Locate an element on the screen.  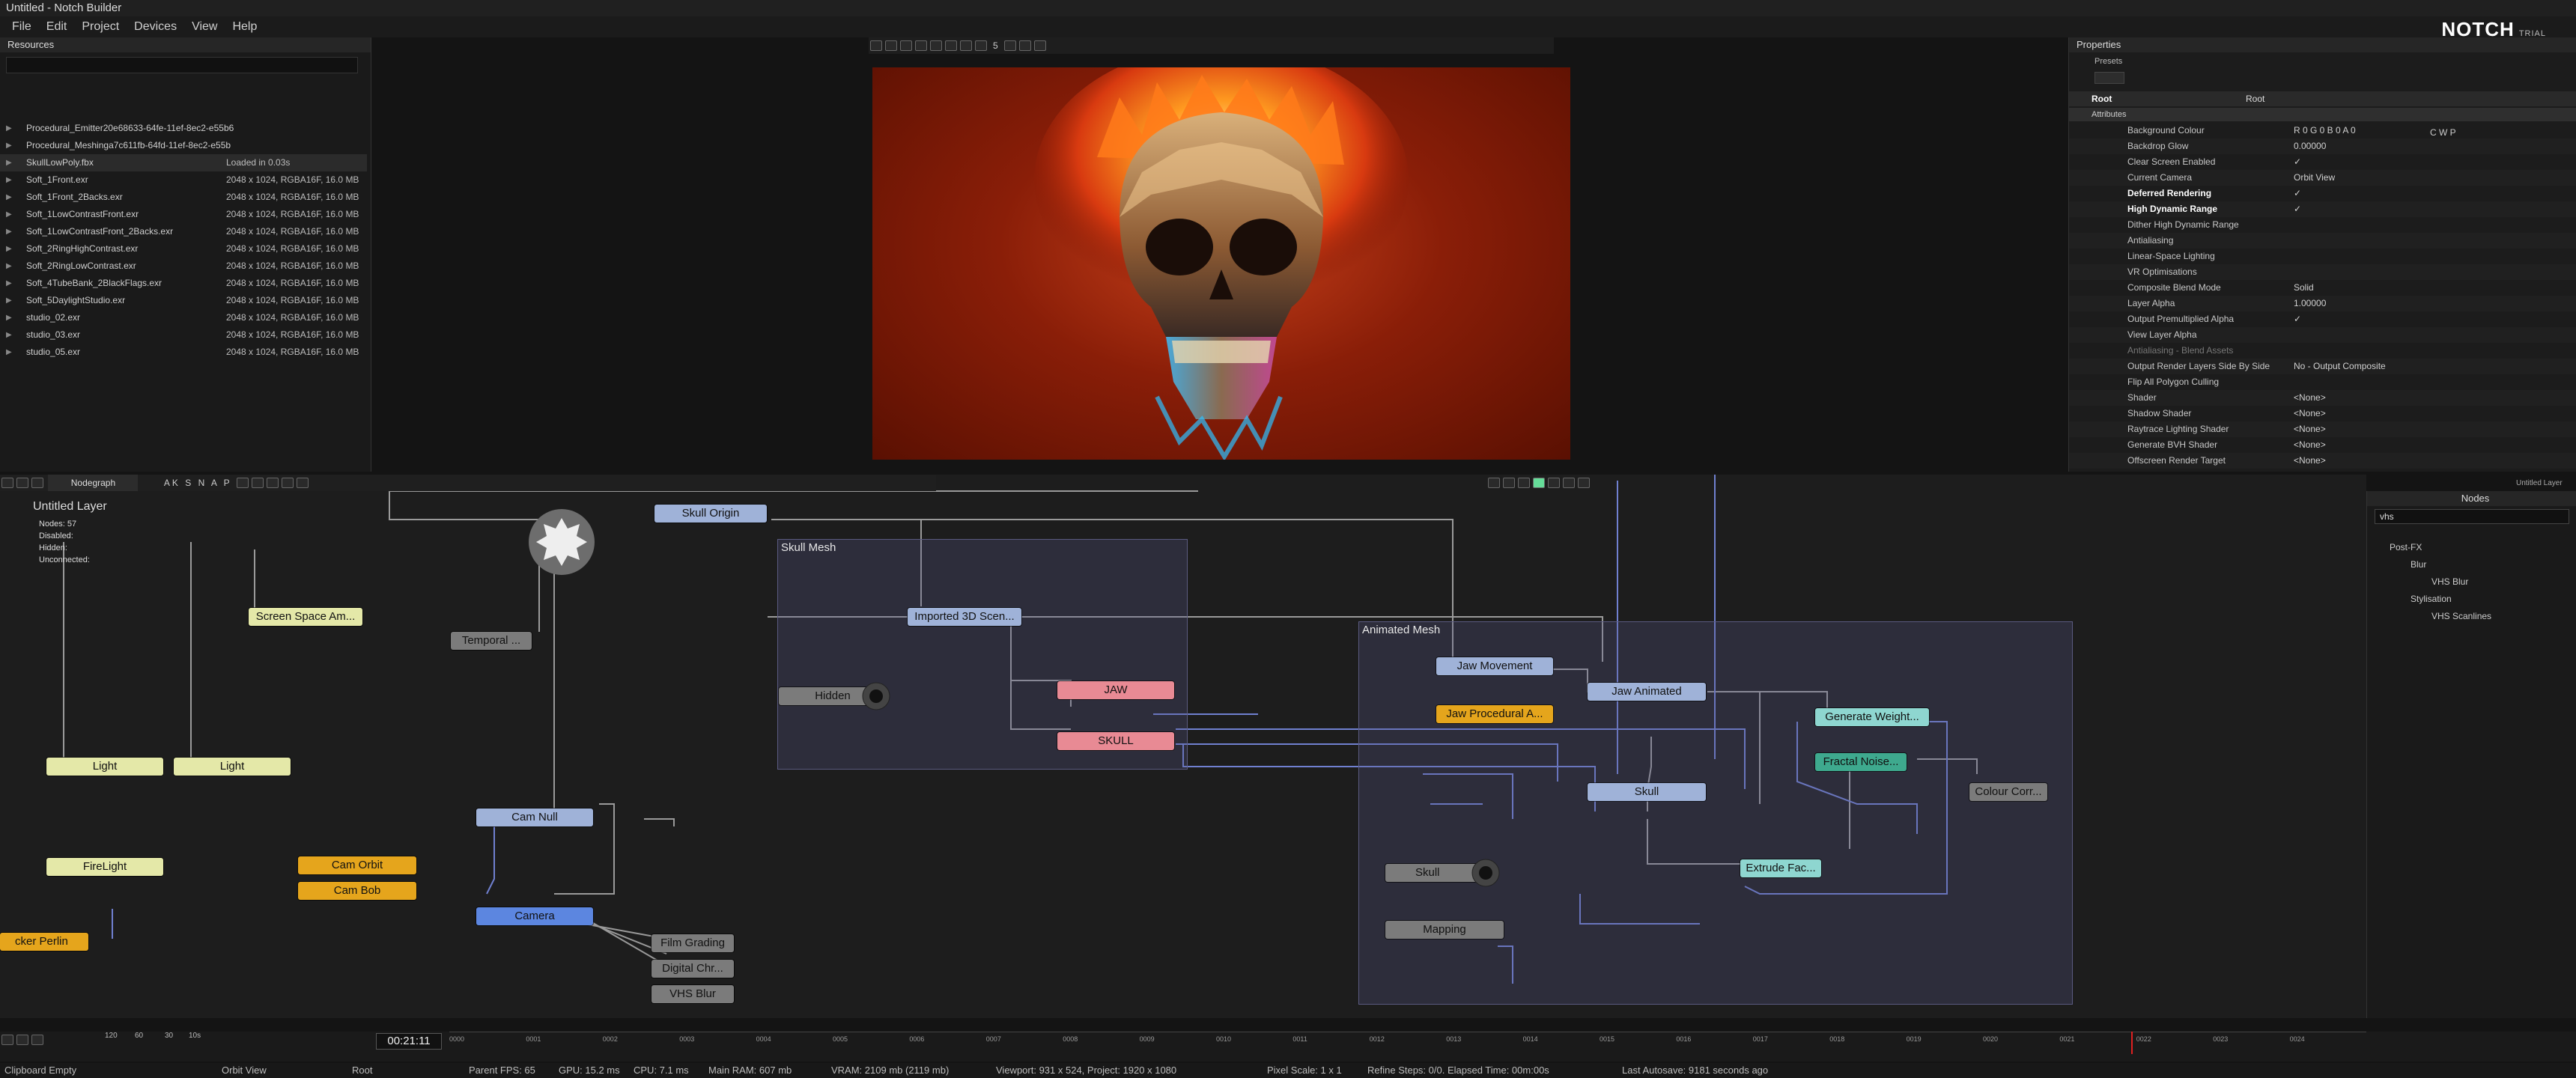
wireframe-icon is located at coordinates (1024, 45).